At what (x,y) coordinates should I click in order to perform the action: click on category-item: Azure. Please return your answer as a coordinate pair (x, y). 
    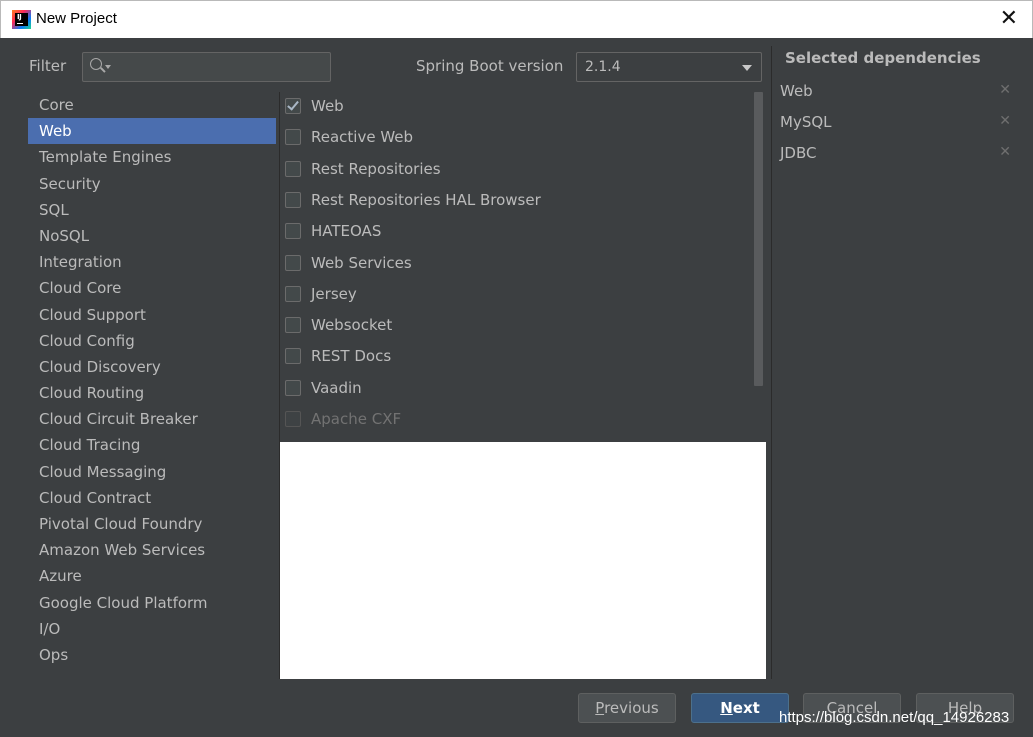
    Looking at the image, I should click on (152, 576).